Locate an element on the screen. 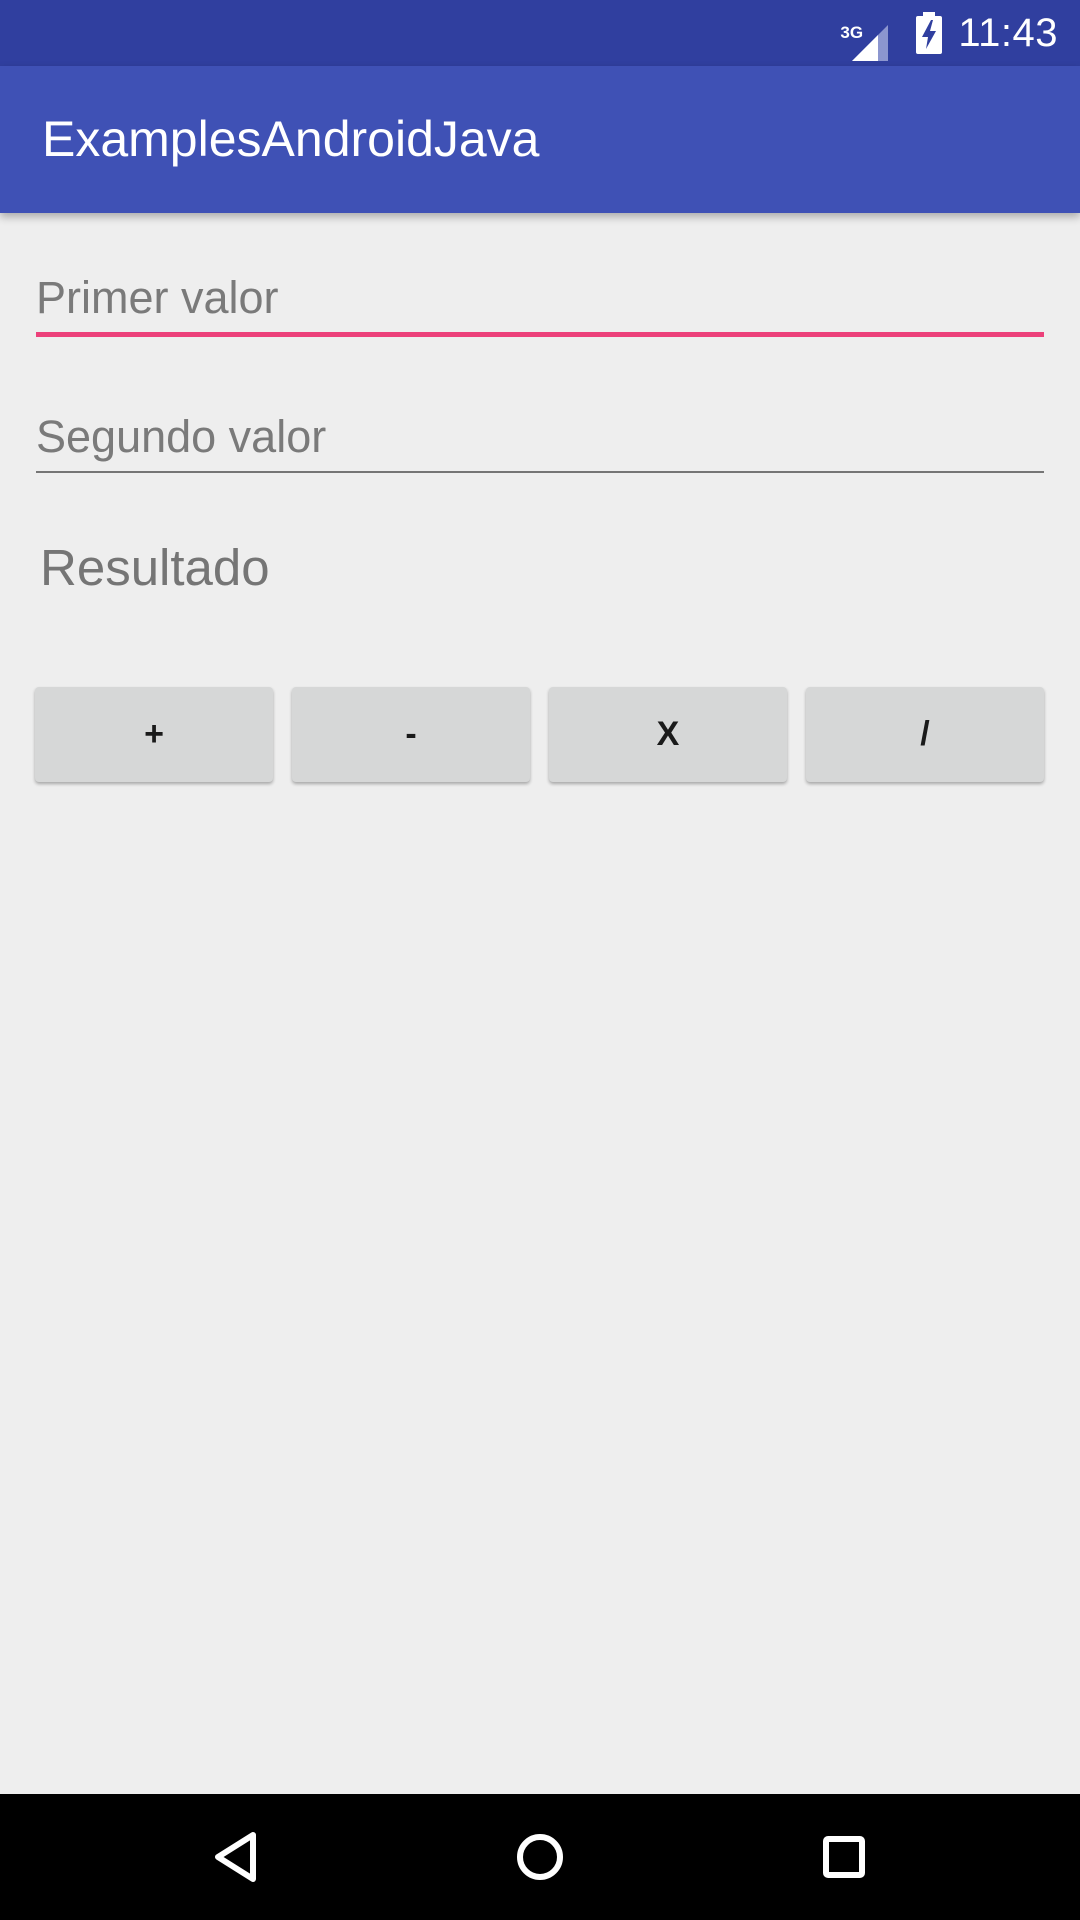  status-bar: 3G 11:43 is located at coordinates (540, 33).